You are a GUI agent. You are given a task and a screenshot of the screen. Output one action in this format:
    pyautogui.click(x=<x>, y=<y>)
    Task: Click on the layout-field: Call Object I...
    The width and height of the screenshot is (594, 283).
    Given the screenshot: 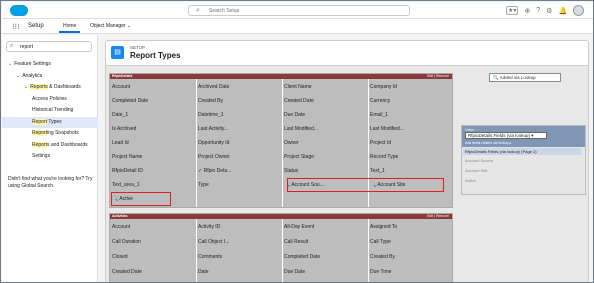 What is the action you would take?
    pyautogui.click(x=239, y=242)
    